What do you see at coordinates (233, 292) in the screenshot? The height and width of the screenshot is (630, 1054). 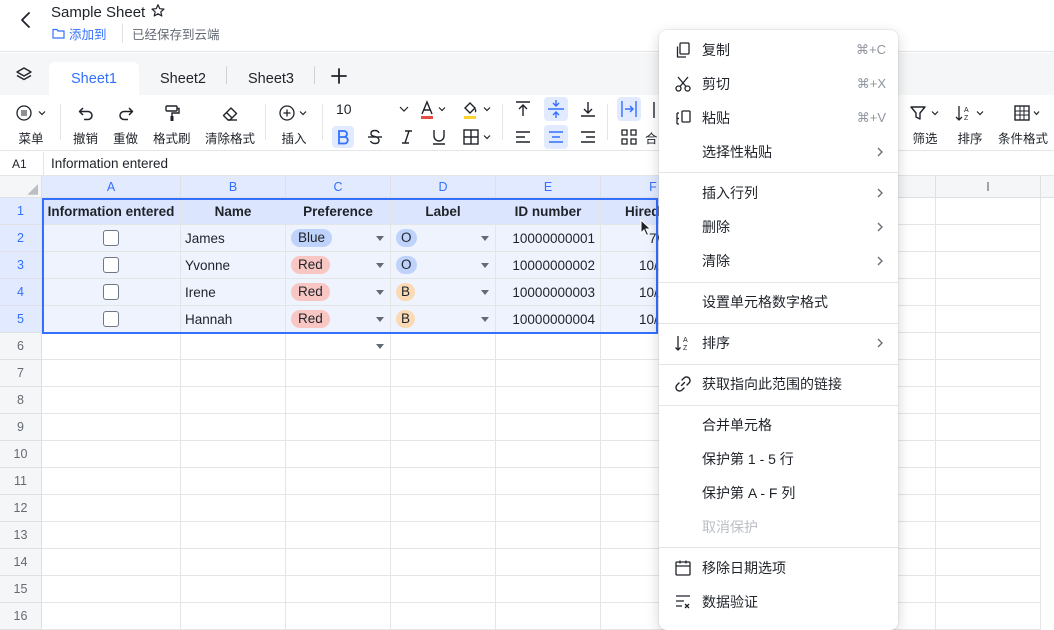 I see `grid-cell: Irene` at bounding box center [233, 292].